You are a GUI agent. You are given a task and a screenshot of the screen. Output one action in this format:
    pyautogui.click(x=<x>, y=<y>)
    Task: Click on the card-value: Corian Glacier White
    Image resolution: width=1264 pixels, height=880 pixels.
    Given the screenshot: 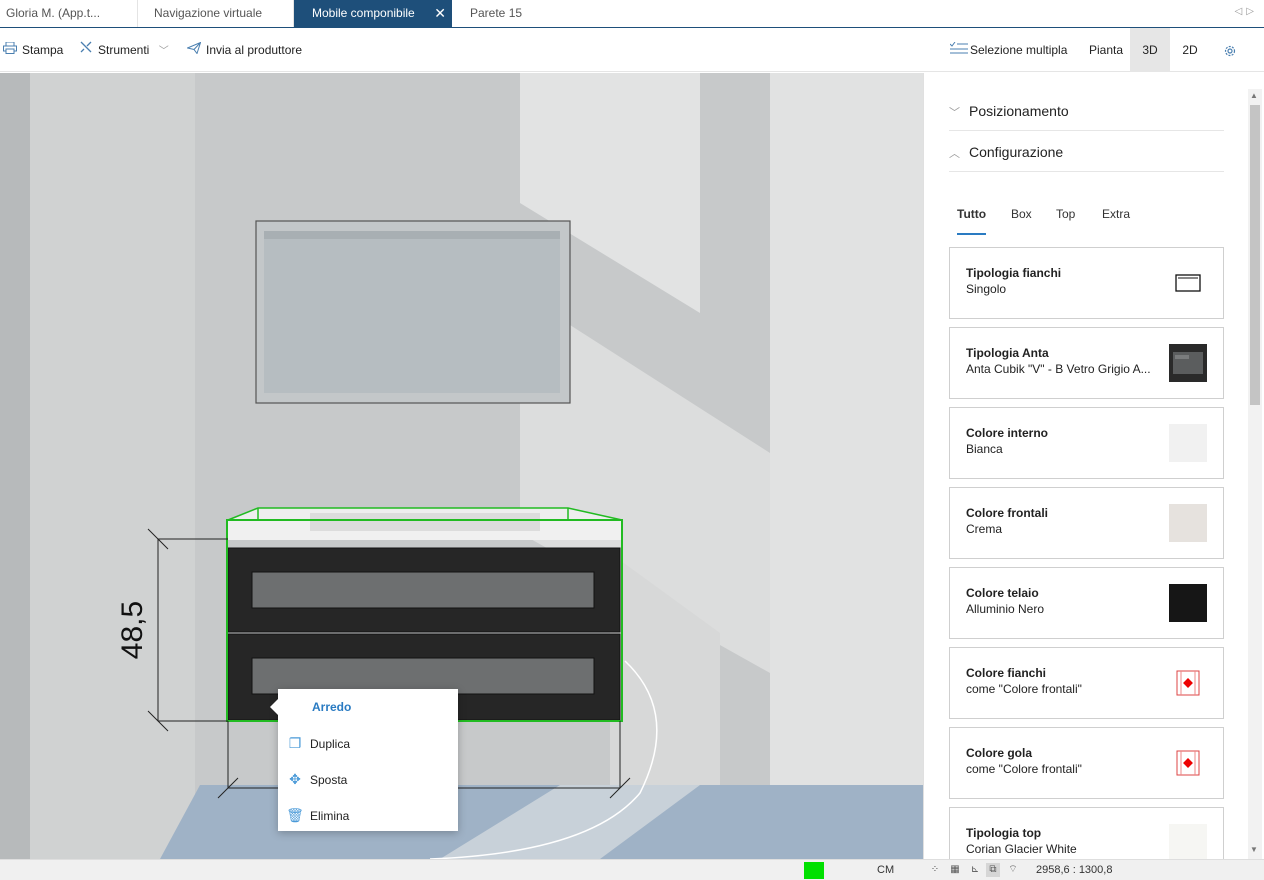 What is the action you would take?
    pyautogui.click(x=1021, y=849)
    